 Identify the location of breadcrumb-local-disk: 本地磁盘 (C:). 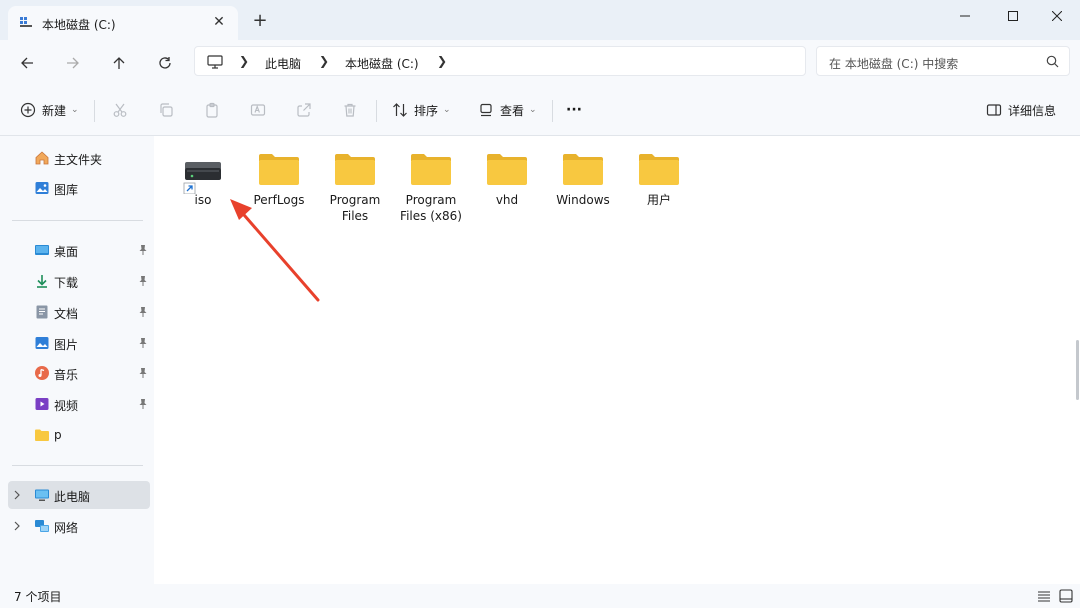
(382, 63).